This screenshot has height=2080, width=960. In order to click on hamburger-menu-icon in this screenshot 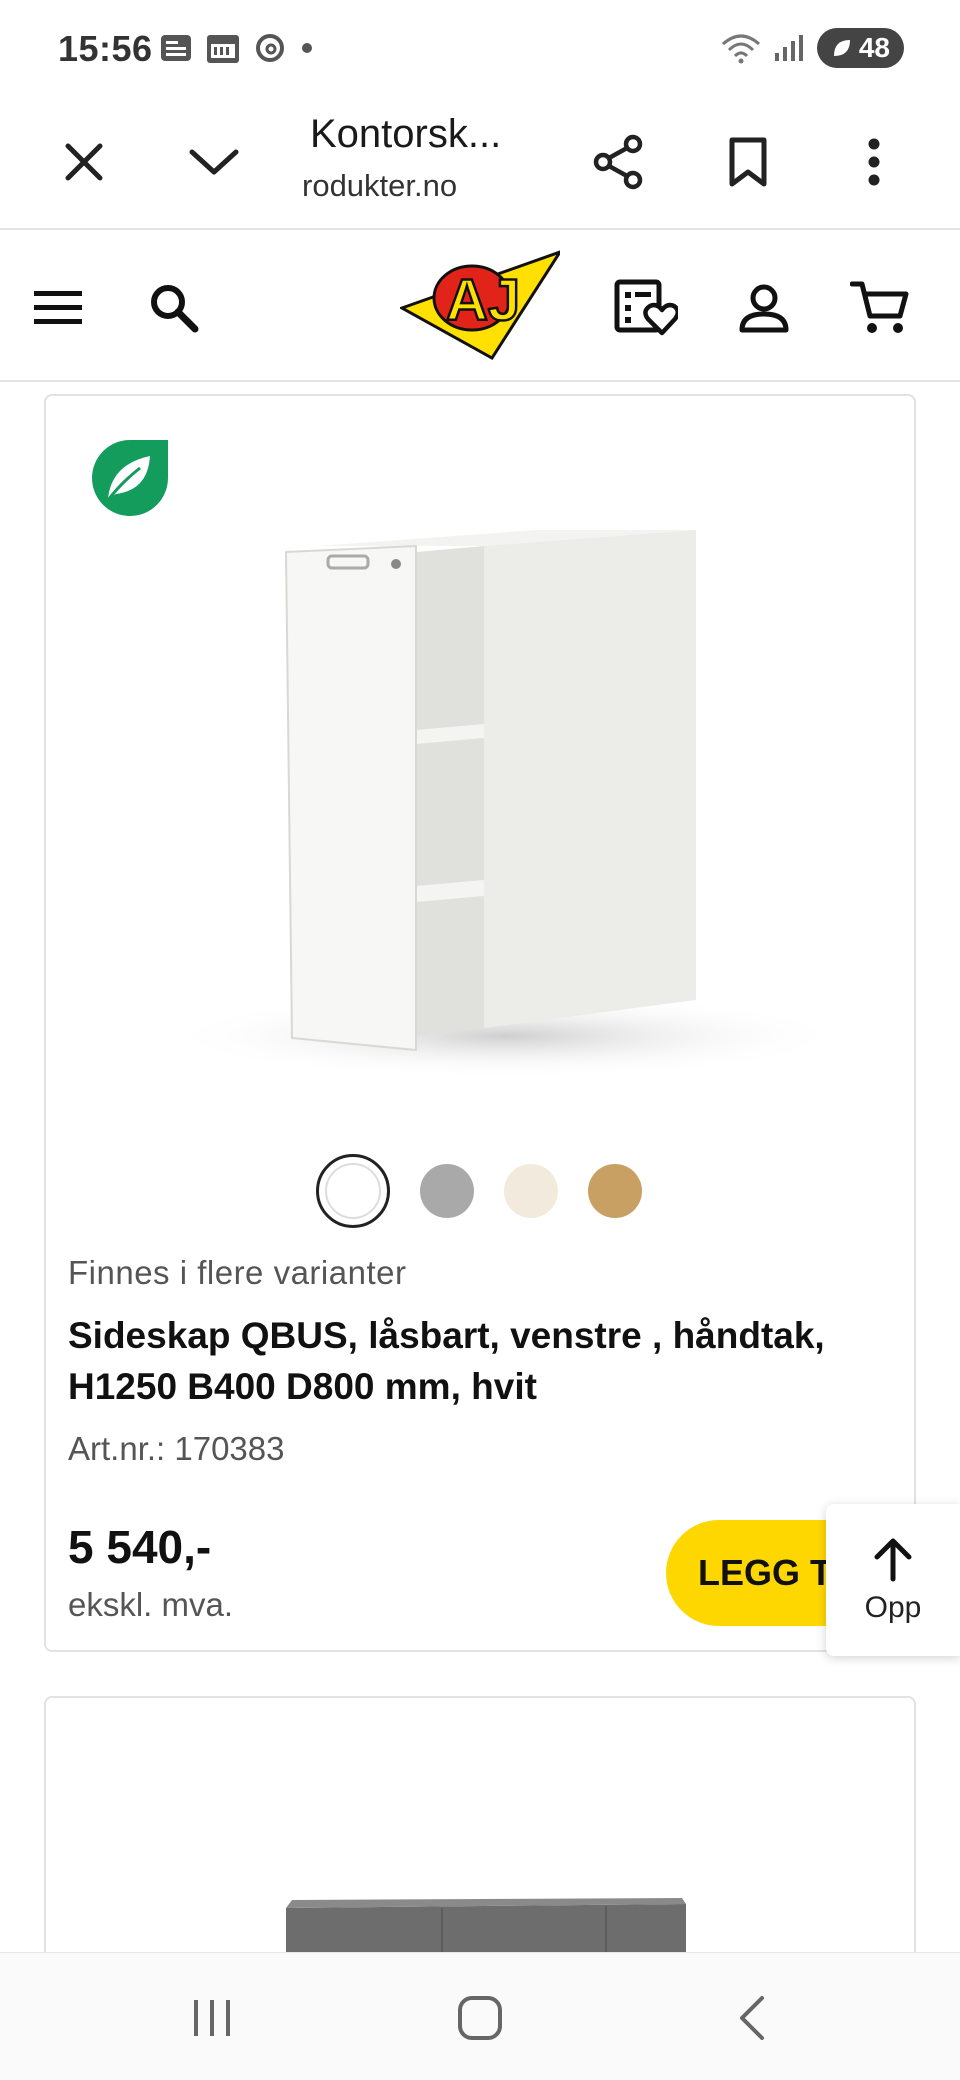, I will do `click(58, 307)`.